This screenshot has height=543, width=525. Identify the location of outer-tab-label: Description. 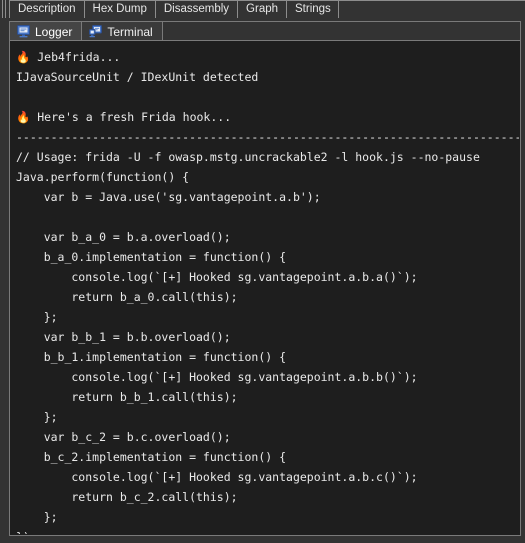
(47, 8).